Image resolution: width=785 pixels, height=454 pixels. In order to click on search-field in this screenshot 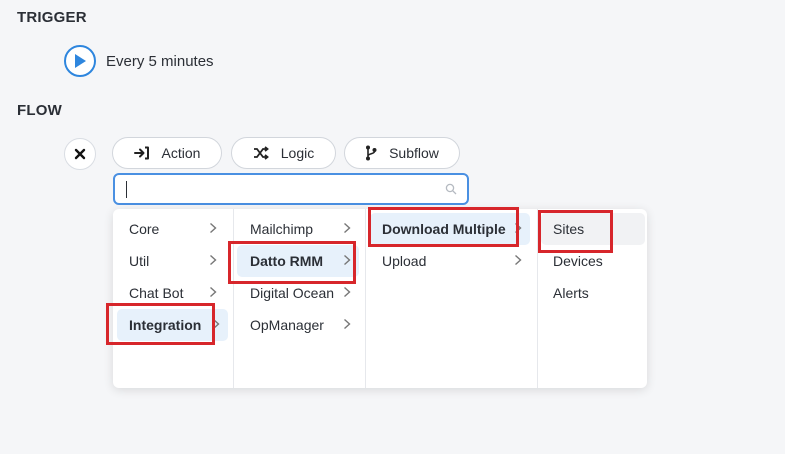, I will do `click(291, 189)`.